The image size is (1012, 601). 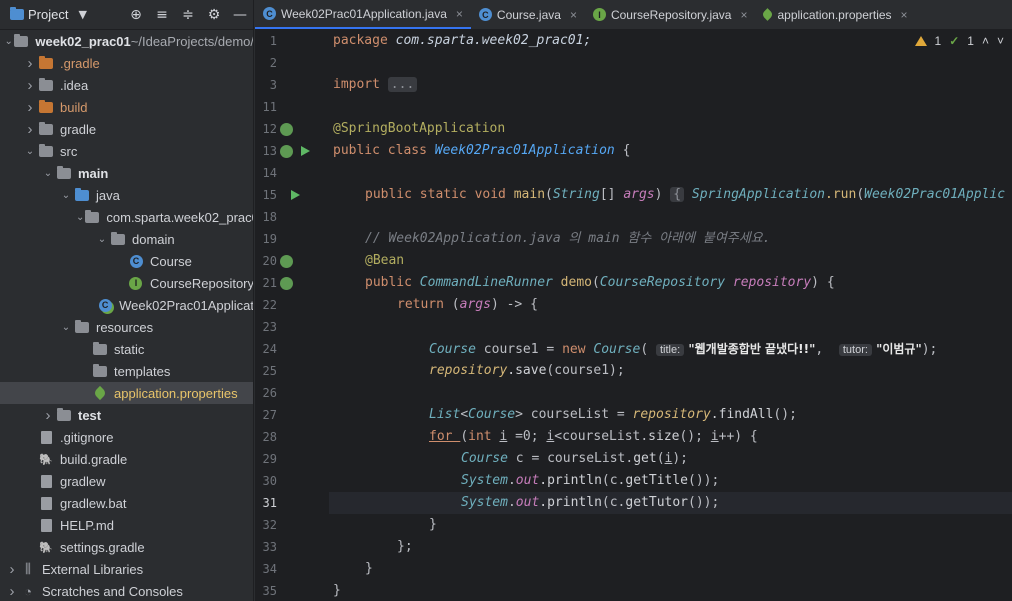 I want to click on tree-item-label: Scratches and Consoles, so click(x=112, y=591).